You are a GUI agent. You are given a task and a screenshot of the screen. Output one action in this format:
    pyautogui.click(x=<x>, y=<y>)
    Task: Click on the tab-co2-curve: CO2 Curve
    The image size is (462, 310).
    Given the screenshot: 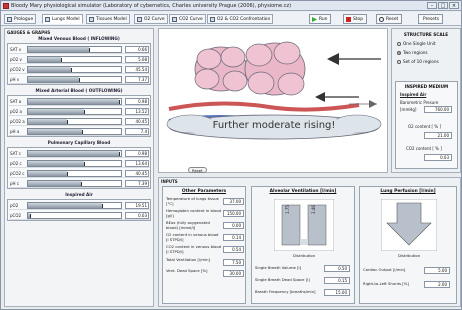 What is the action you would take?
    pyautogui.click(x=187, y=19)
    